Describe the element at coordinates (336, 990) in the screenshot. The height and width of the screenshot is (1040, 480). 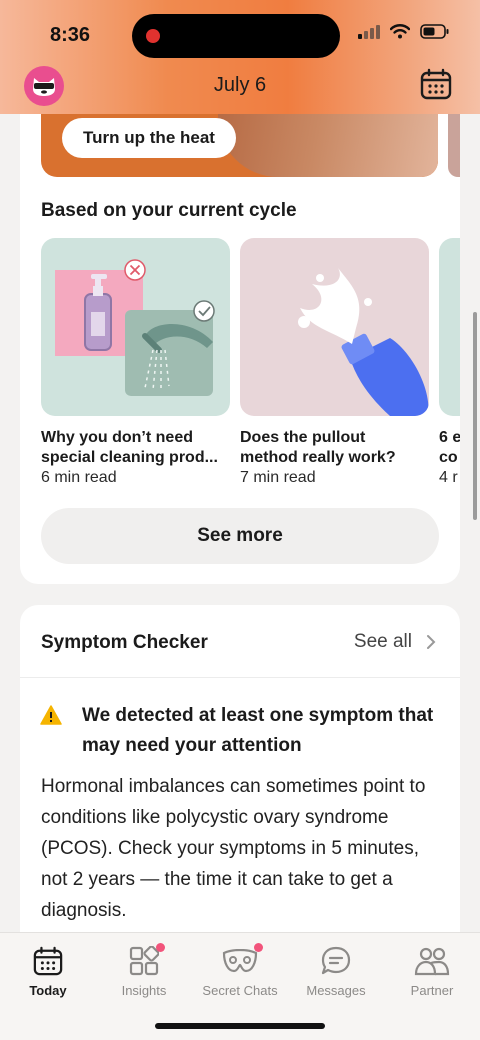
I see `tab-label: Messages` at that location.